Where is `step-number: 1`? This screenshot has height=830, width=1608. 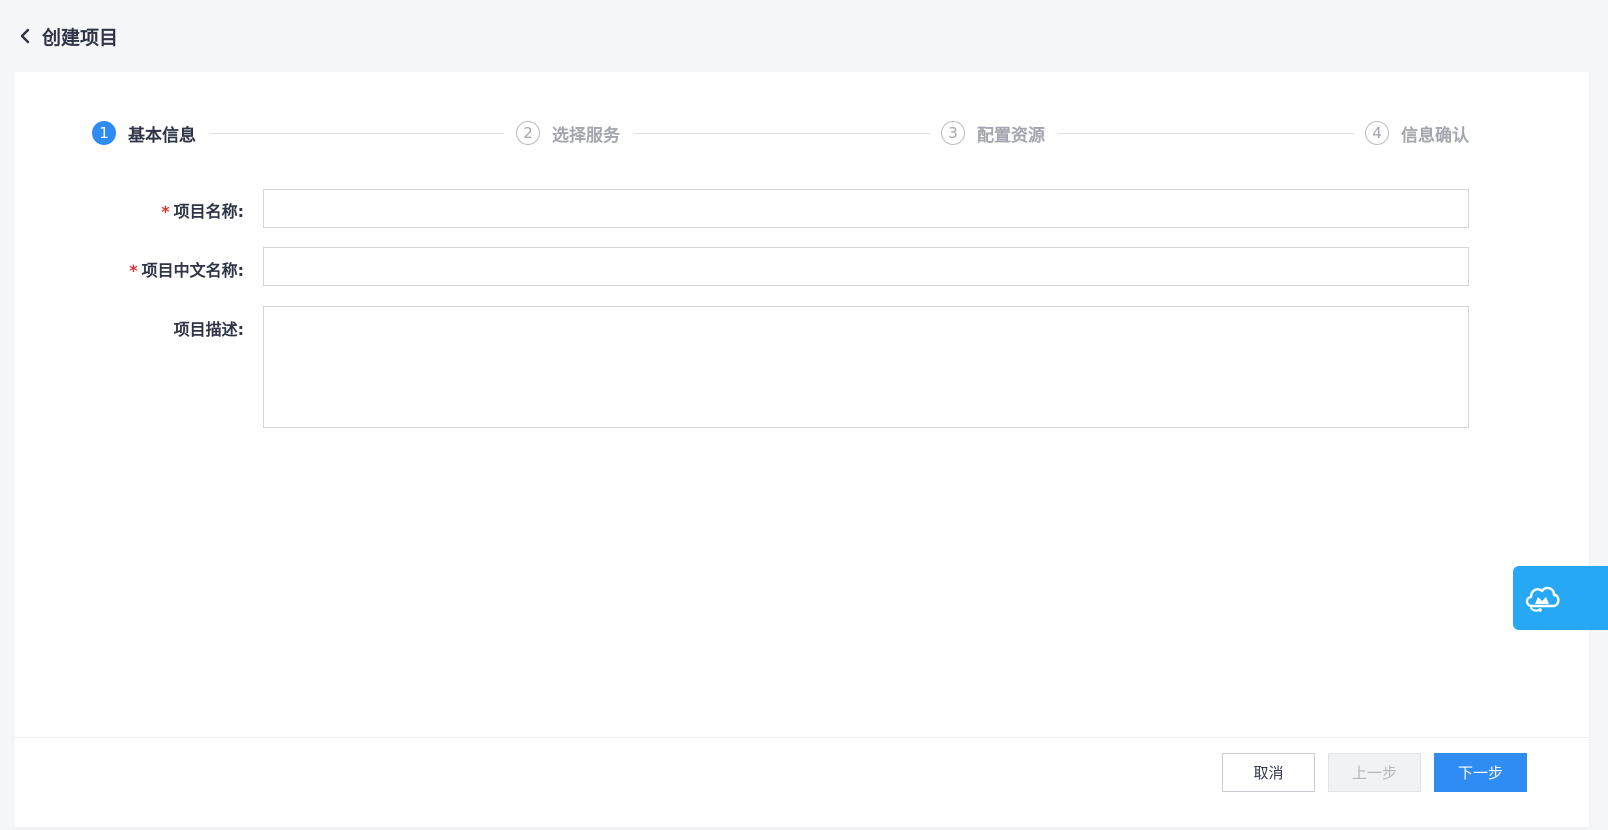 step-number: 1 is located at coordinates (104, 133).